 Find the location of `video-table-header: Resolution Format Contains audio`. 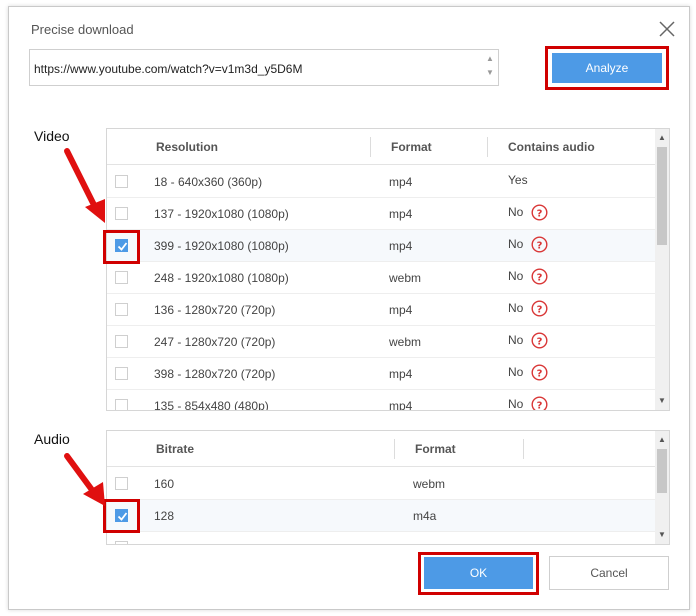

video-table-header: Resolution Format Contains audio is located at coordinates (381, 147).